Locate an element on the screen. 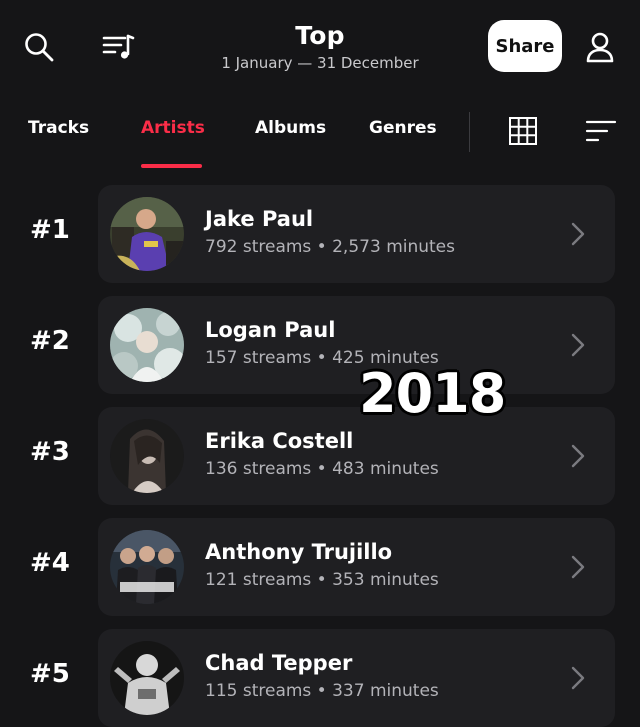 The width and height of the screenshot is (640, 727). artist-stats: 136 streams • 483 minutes is located at coordinates (322, 469).